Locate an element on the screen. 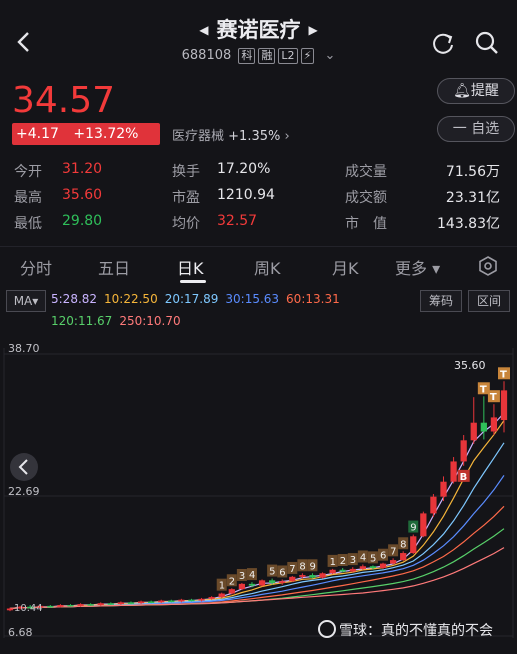 The image size is (517, 654). refresh-share-icon is located at coordinates (443, 43).